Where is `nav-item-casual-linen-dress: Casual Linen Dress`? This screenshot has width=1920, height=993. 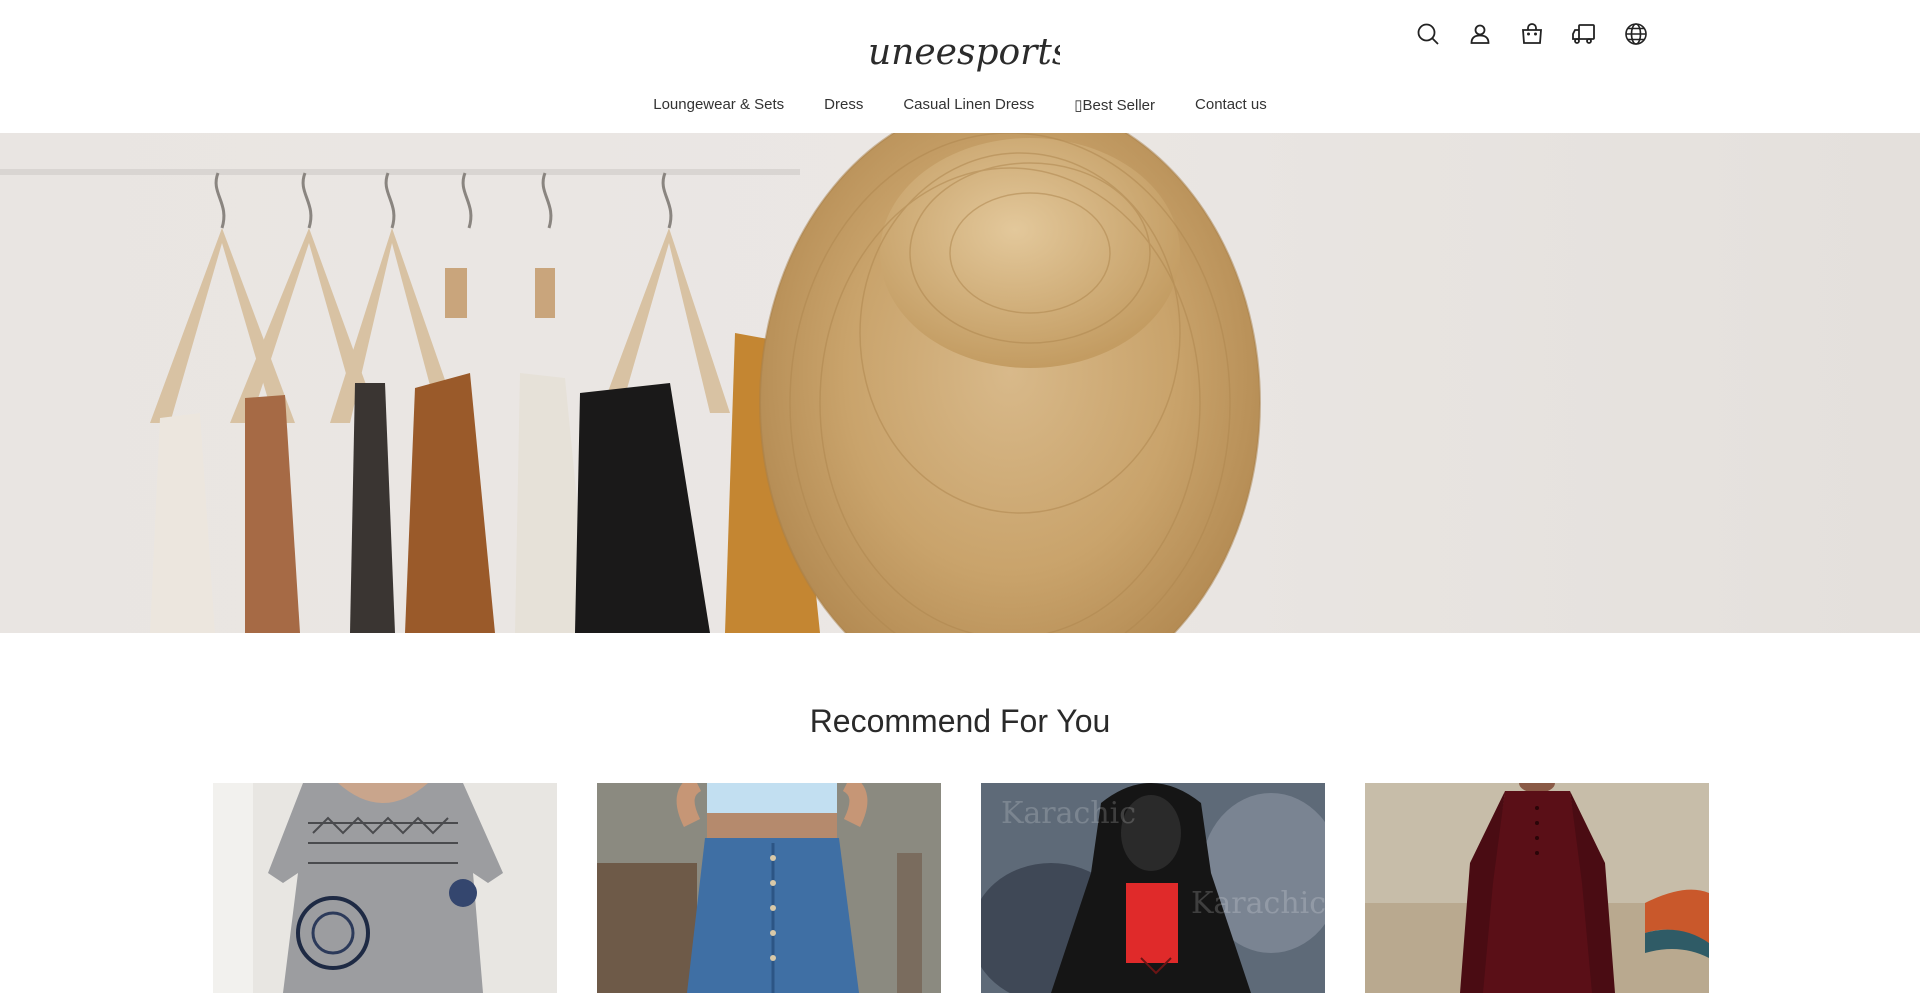
nav-item-casual-linen-dress: Casual Linen Dress is located at coordinates (968, 105).